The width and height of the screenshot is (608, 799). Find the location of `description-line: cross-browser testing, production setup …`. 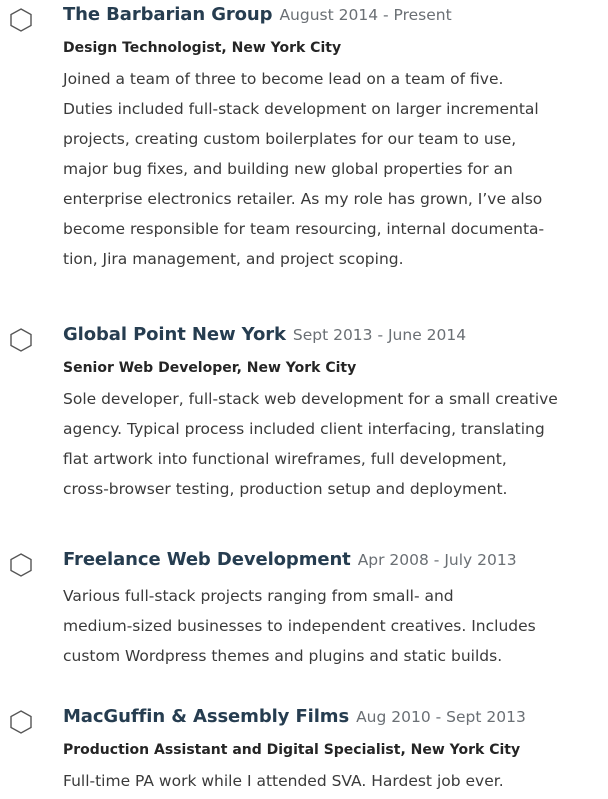

description-line: cross-browser testing, production setup … is located at coordinates (285, 489).